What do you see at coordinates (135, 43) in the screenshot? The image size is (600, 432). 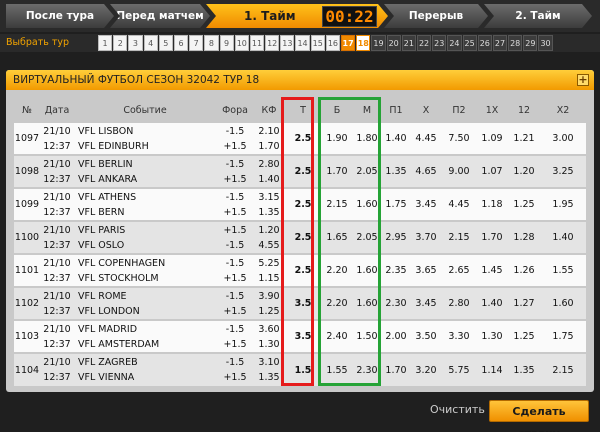 I see `tour-3: 3` at bounding box center [135, 43].